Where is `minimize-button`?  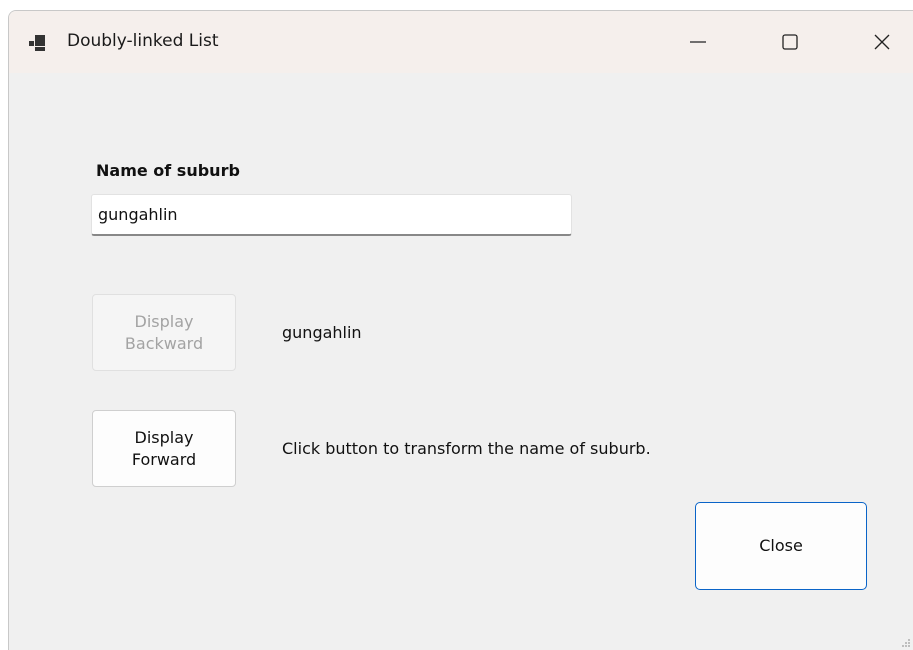
minimize-button is located at coordinates (698, 42).